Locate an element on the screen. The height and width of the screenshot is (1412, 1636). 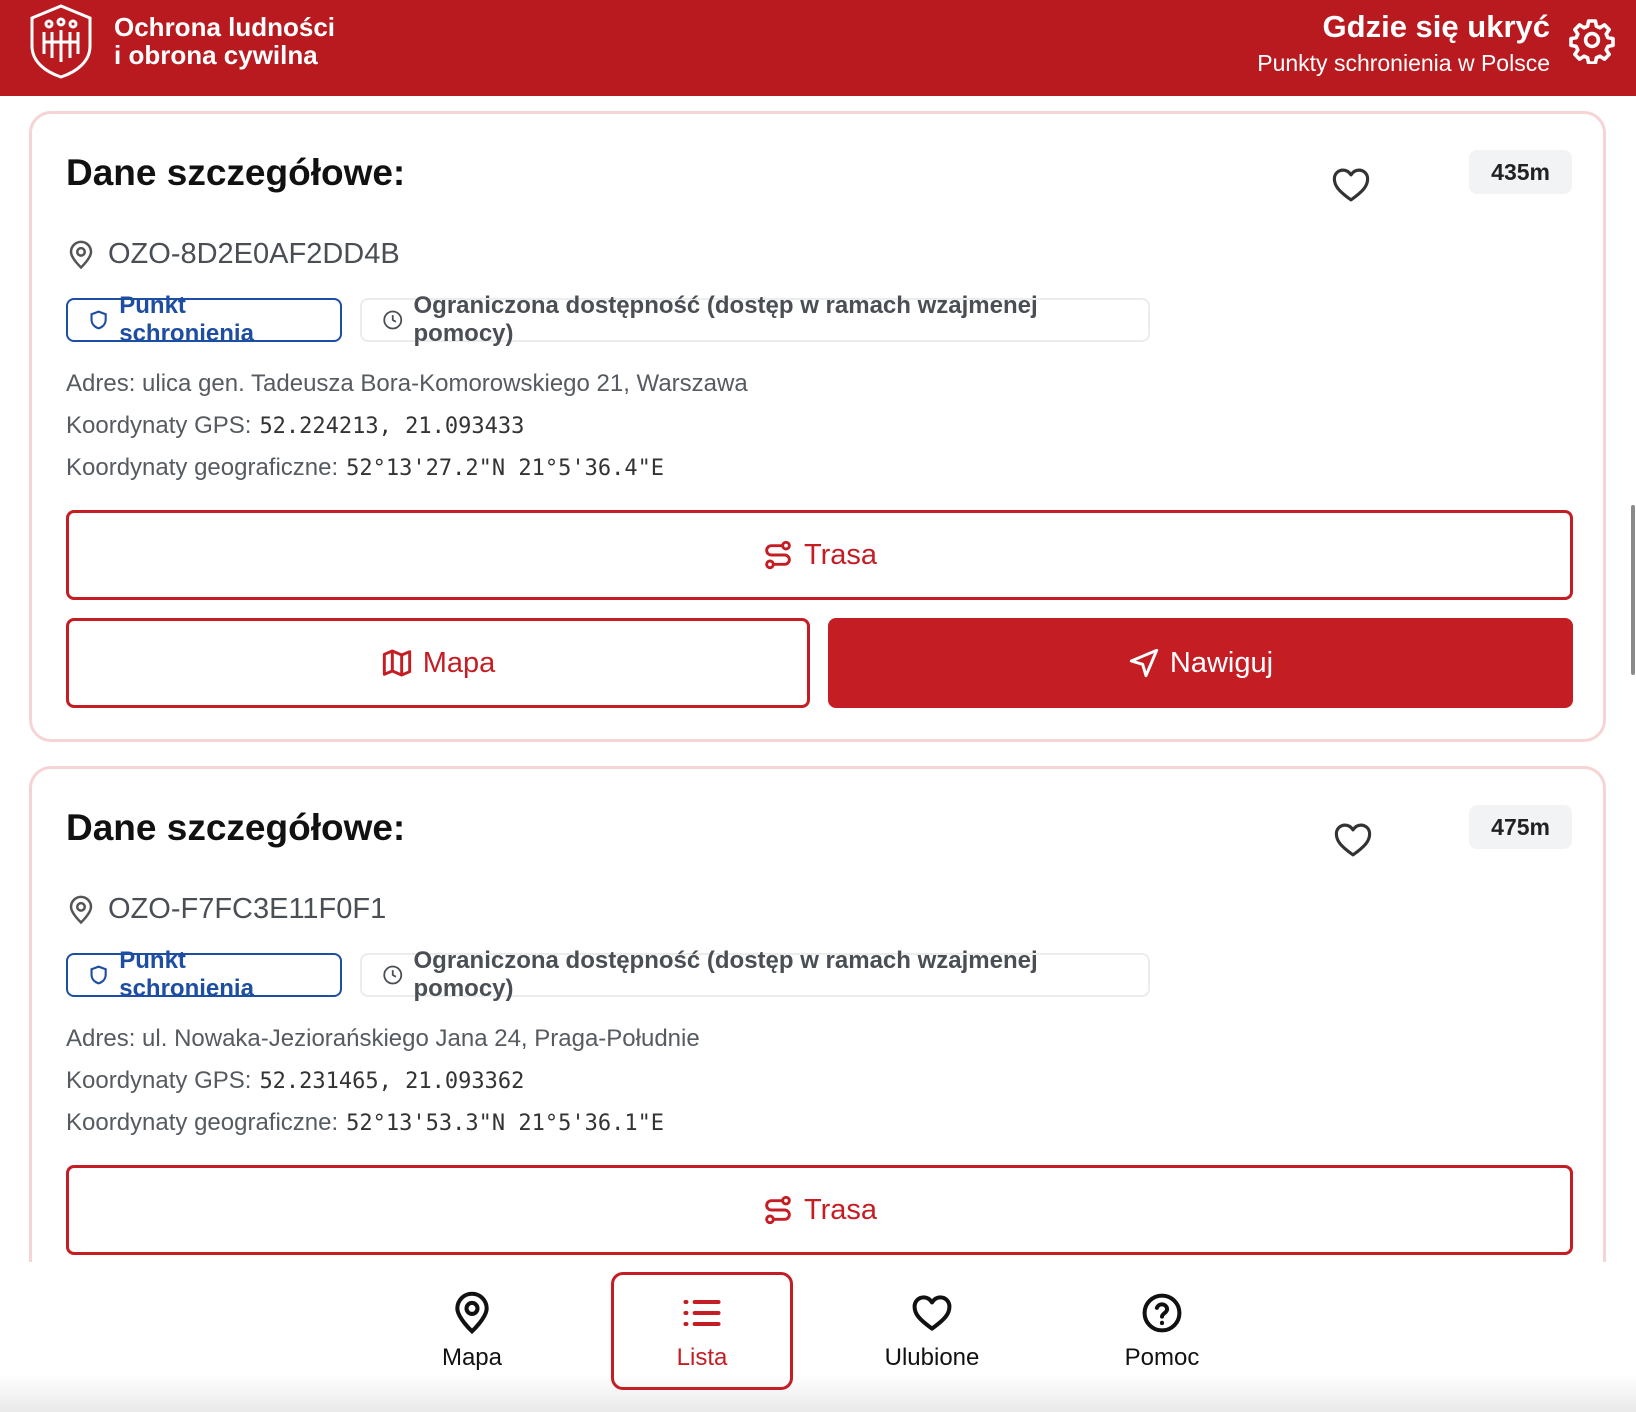
map-icon is located at coordinates (396, 663).